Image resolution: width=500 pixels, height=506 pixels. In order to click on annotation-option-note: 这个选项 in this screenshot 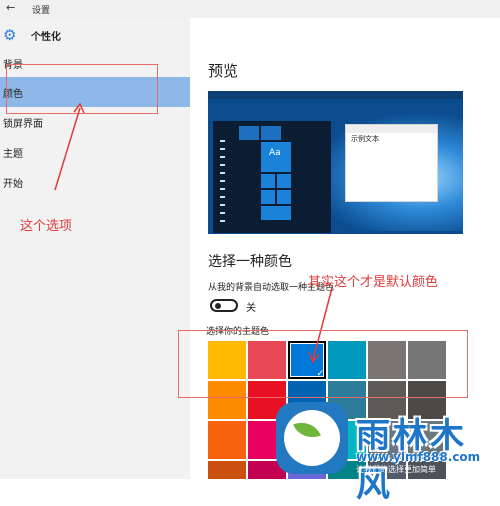, I will do `click(46, 226)`.